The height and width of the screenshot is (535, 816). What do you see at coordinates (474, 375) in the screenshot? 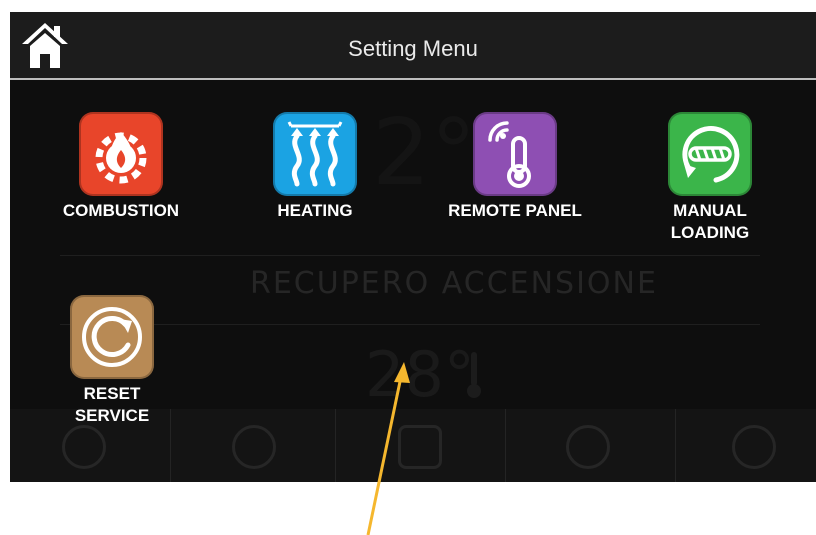
I see `ghost-thermometer-icon` at bounding box center [474, 375].